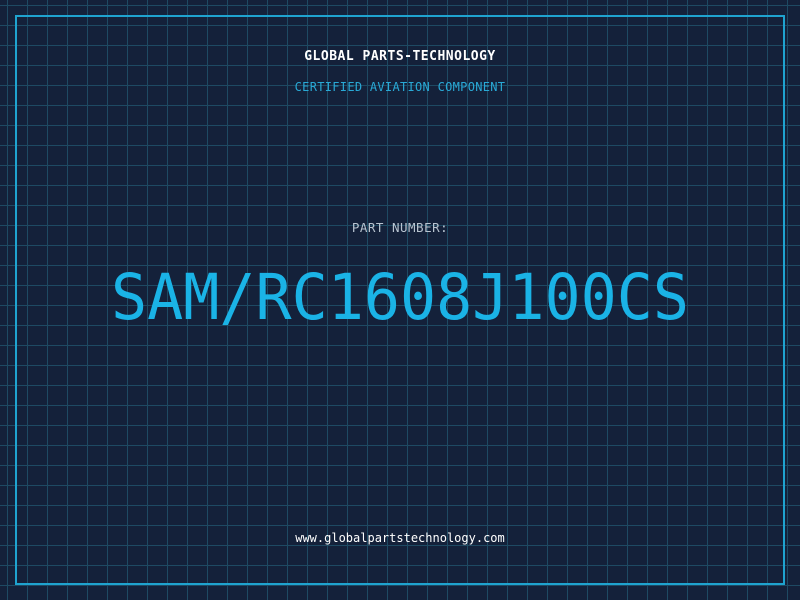 The height and width of the screenshot is (600, 800). Describe the element at coordinates (400, 538) in the screenshot. I see `website-url: www.globalpartstechnology.com` at that location.